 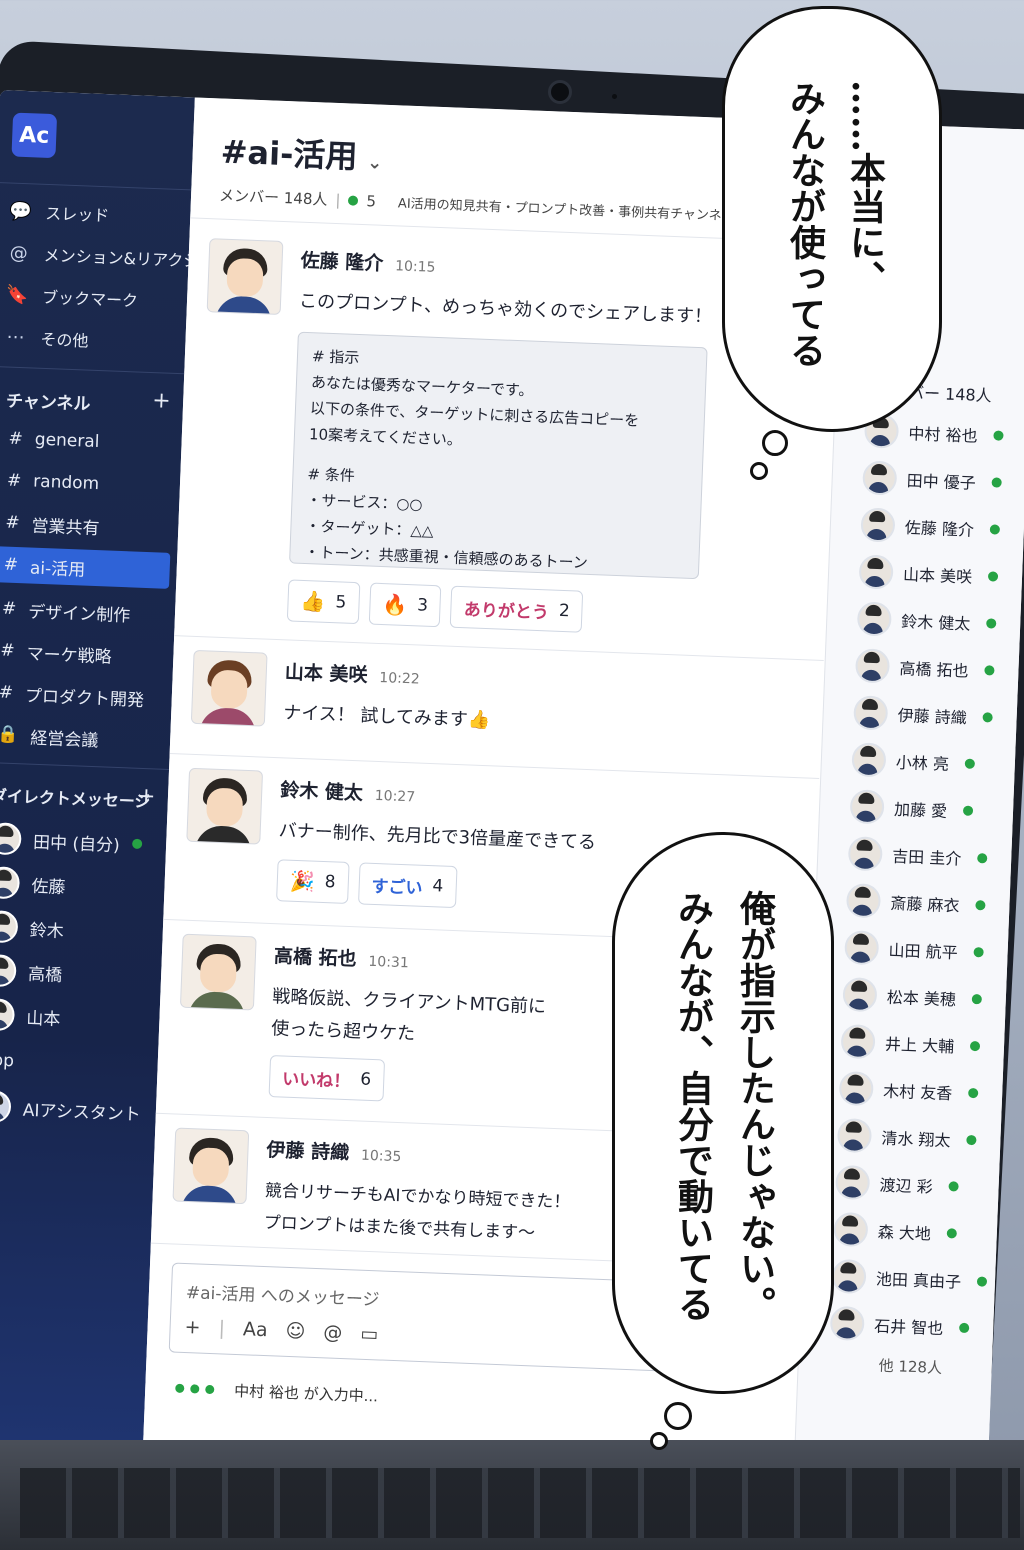 I want to click on reaction-thumbs-up: 👍 5, so click(x=323, y=602).